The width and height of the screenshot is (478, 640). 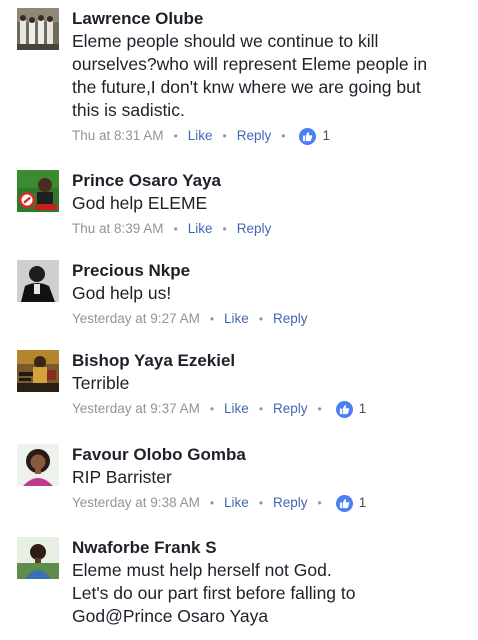 I want to click on comment-meta: Yesterday at 9:37 AM • Like • Reply • 1, so click(x=268, y=409).